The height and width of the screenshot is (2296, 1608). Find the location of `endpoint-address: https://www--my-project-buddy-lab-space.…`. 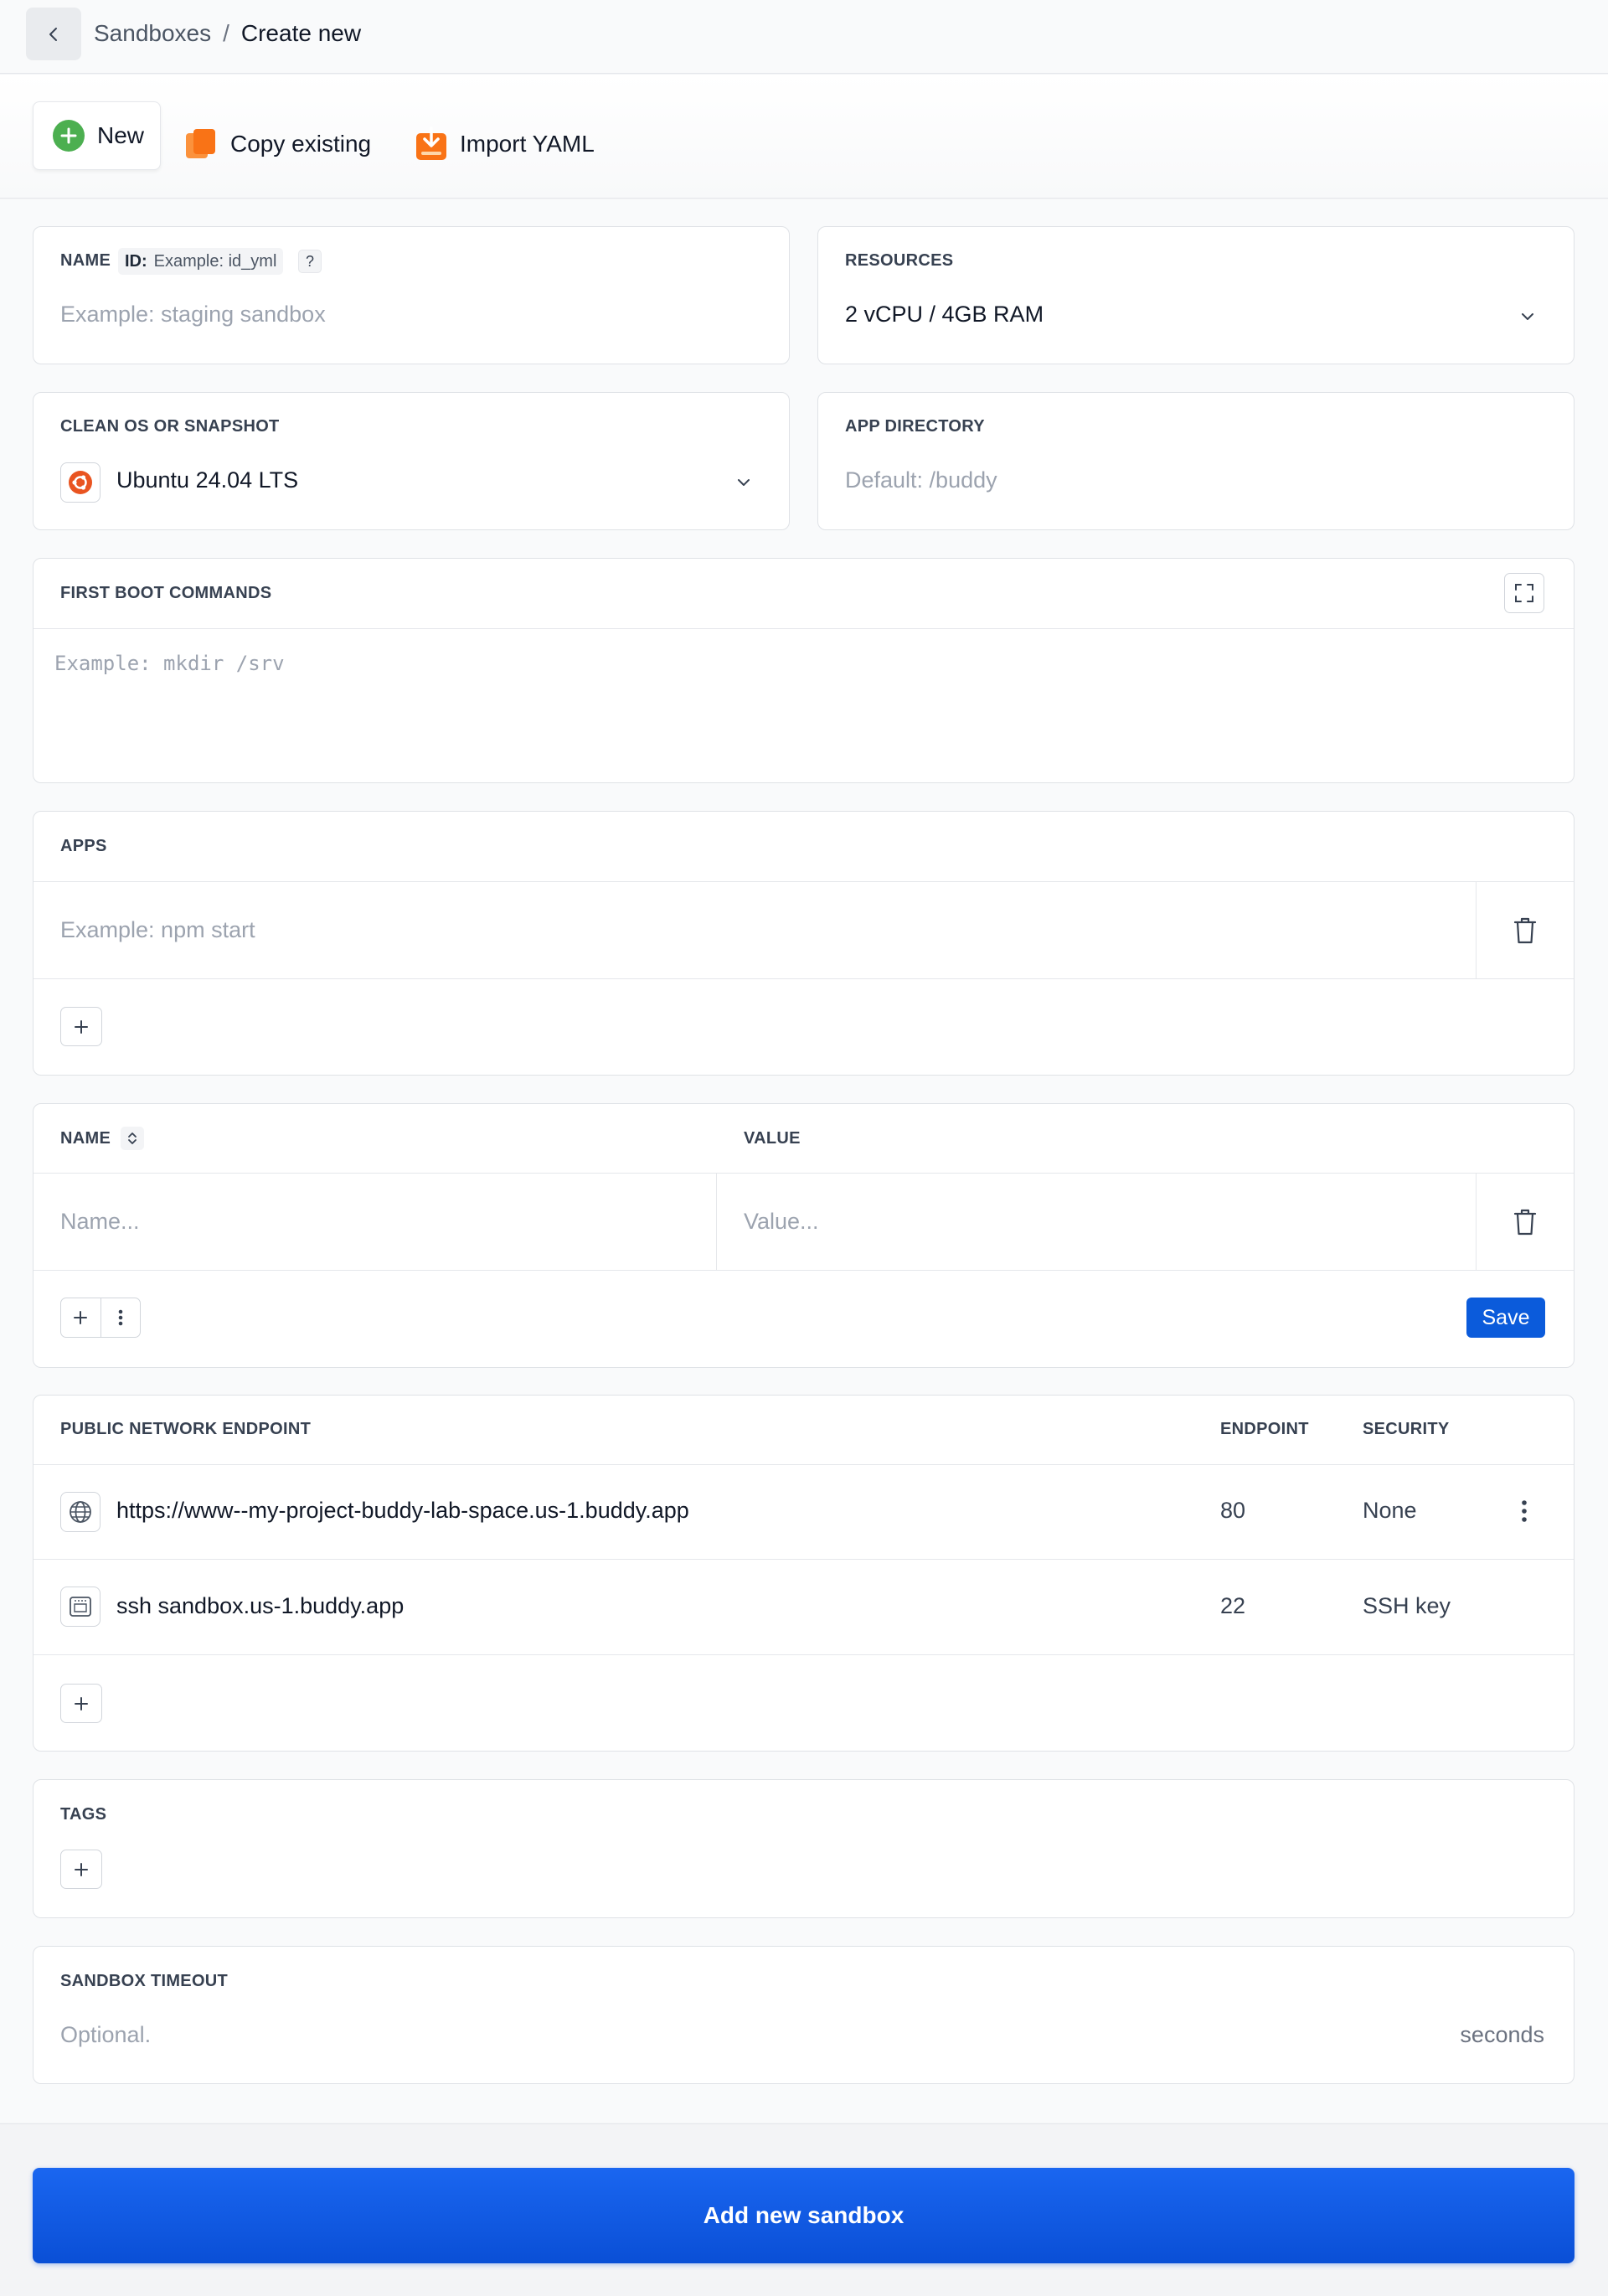

endpoint-address: https://www--my-project-buddy-lab-space.… is located at coordinates (402, 1511).